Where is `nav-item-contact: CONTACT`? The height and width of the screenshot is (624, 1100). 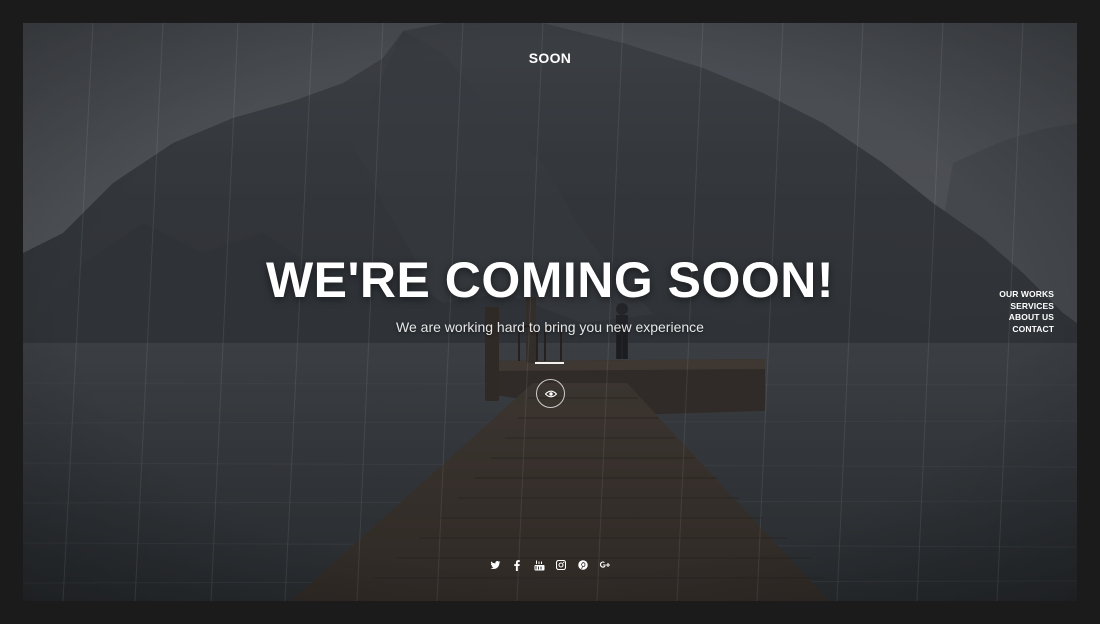
nav-item-contact: CONTACT is located at coordinates (1026, 330).